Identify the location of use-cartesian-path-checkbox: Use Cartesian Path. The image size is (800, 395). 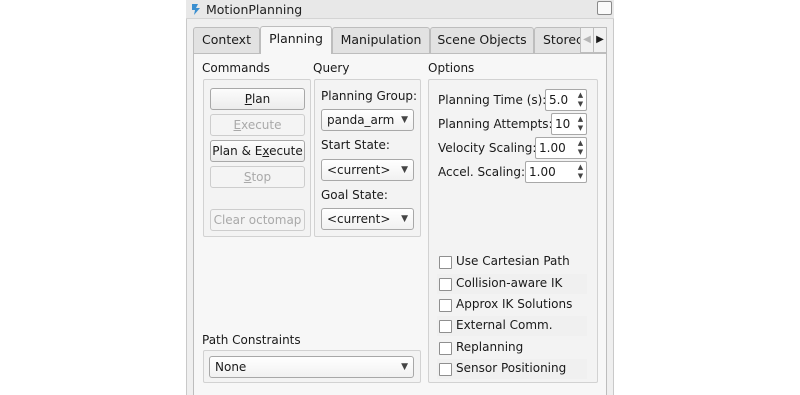
(512, 262).